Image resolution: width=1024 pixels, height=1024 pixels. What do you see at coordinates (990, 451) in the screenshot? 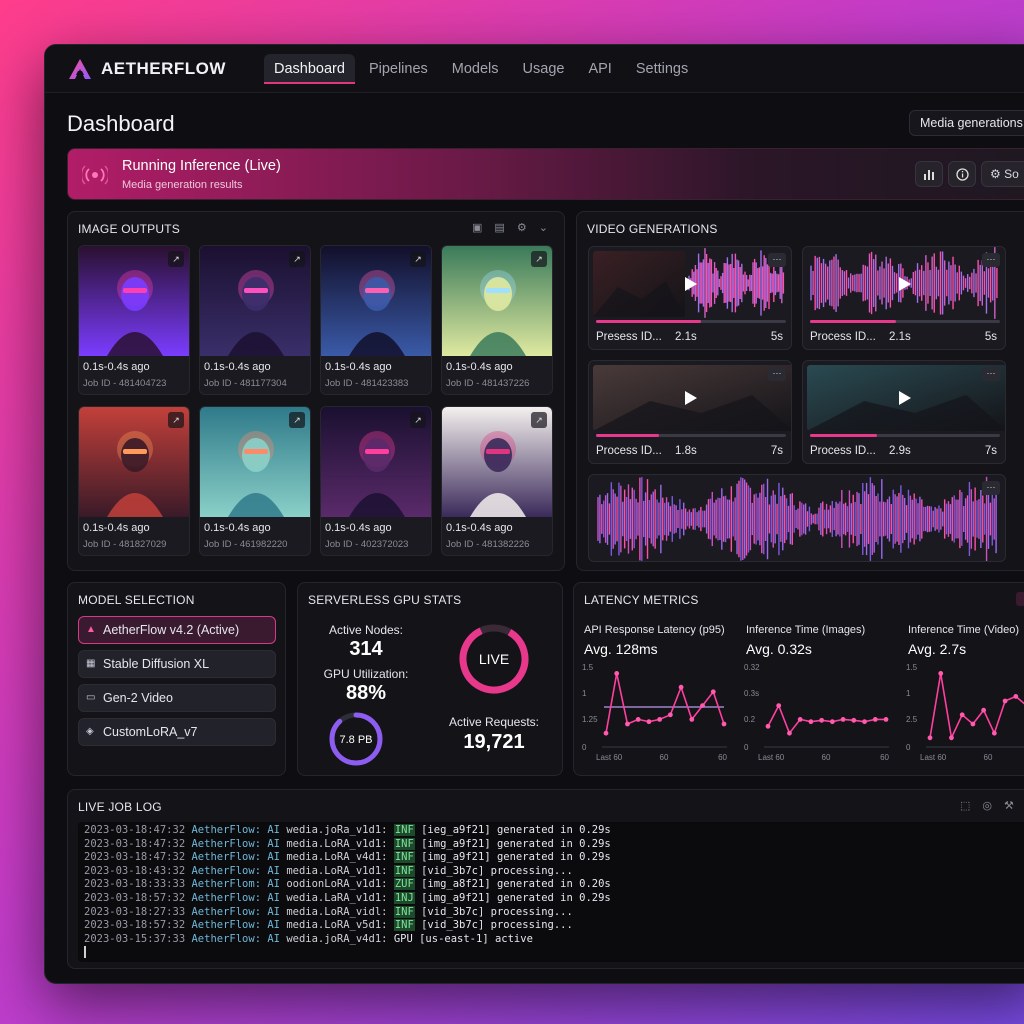
I see `video-duration: 7s` at bounding box center [990, 451].